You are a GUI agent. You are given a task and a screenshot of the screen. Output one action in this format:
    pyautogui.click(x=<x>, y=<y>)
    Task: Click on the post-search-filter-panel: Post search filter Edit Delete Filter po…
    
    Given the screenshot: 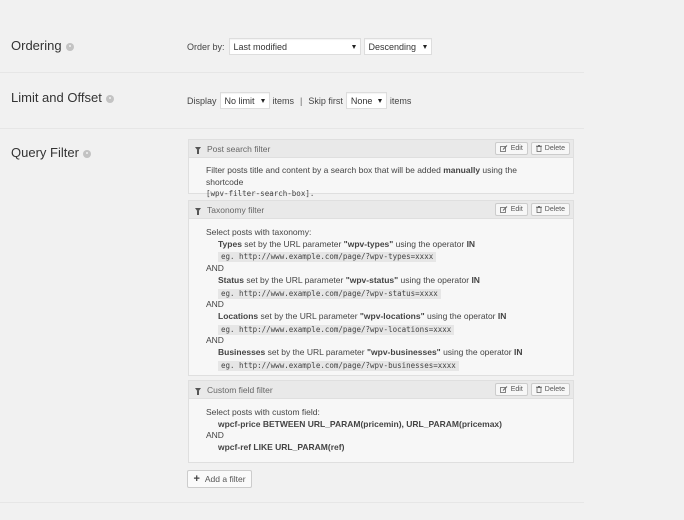 What is the action you would take?
    pyautogui.click(x=381, y=168)
    